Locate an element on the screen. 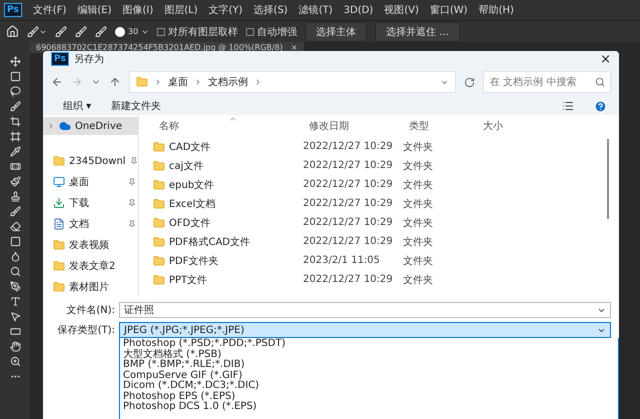 This screenshot has width=640, height=419. menu-item: 滤镜(T) is located at coordinates (315, 10).